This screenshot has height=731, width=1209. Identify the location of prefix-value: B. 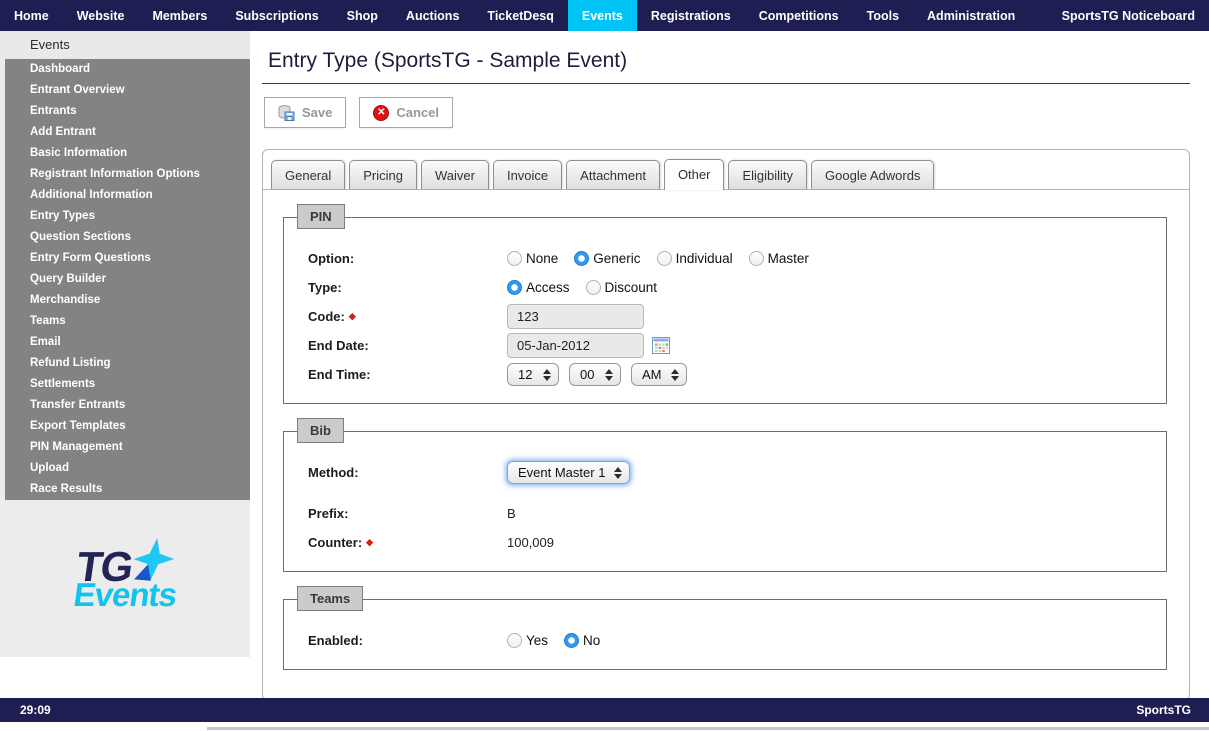
(511, 513).